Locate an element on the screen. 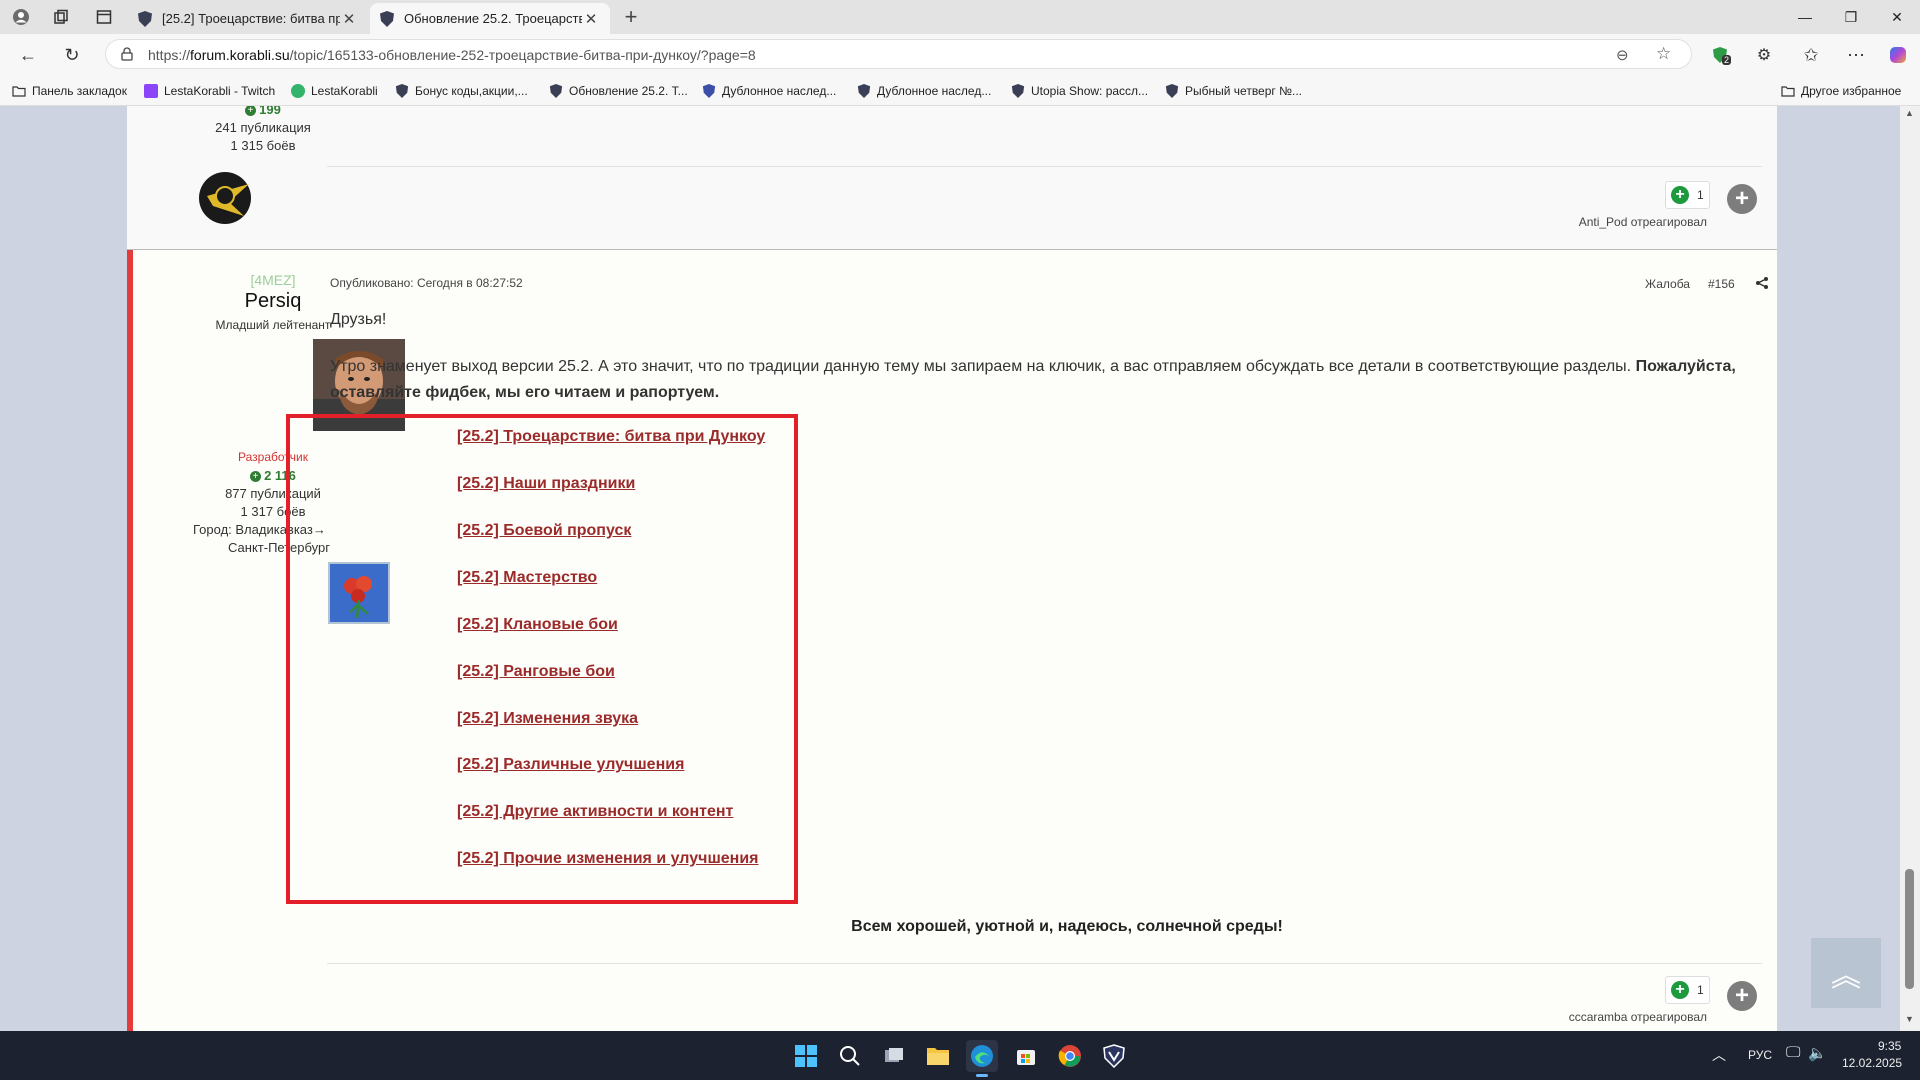 The width and height of the screenshot is (1920, 1080). other-bookmarks-folder: Другое избранное is located at coordinates (1841, 91).